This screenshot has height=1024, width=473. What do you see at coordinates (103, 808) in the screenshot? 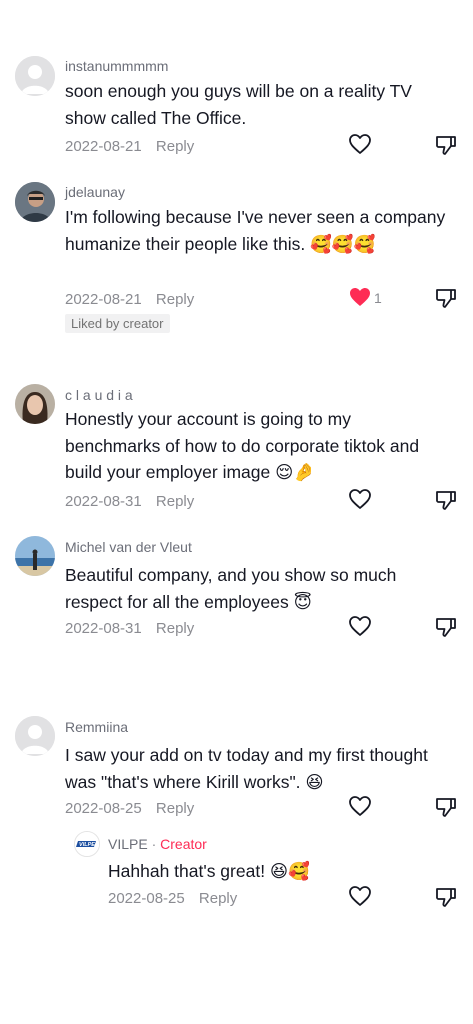
I see `comment-date: 2022-08-25` at bounding box center [103, 808].